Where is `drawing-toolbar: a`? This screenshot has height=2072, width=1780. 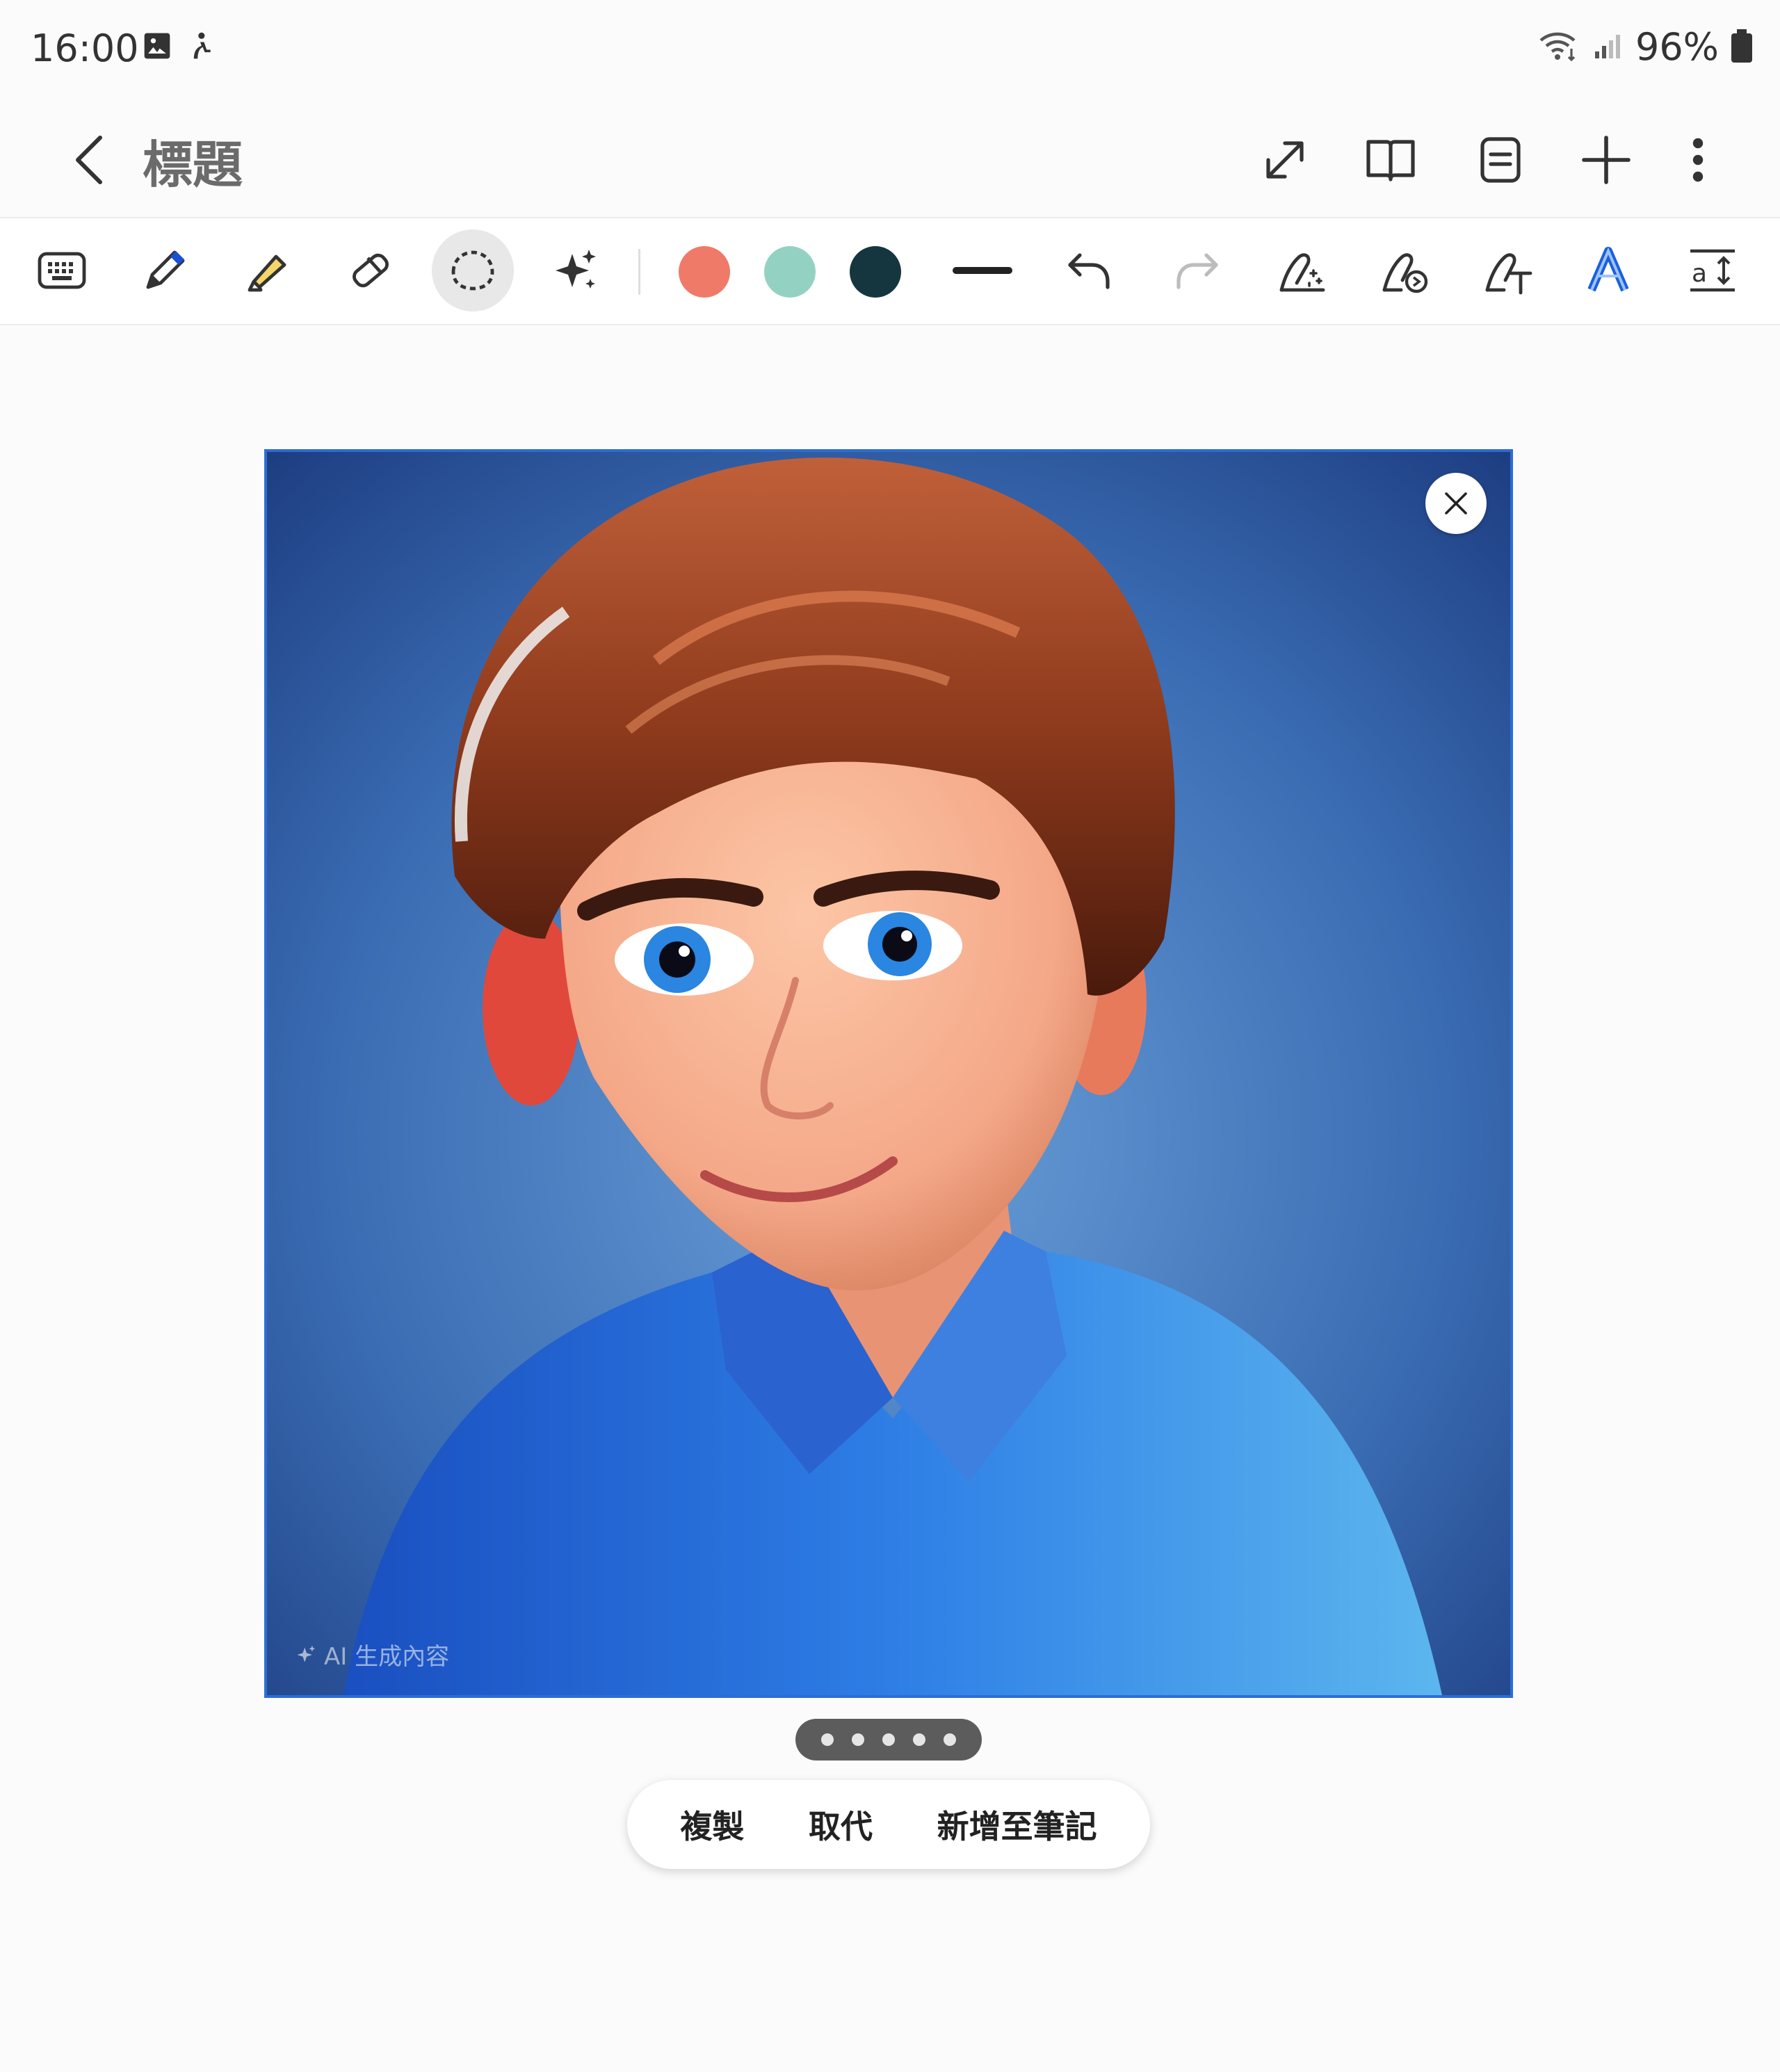
drawing-toolbar: a is located at coordinates (890, 271).